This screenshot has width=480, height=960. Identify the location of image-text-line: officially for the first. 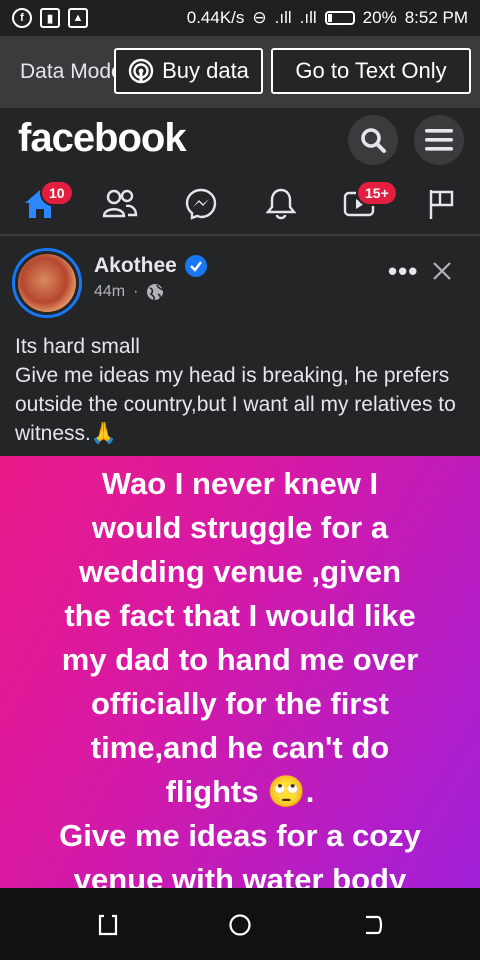
(240, 703).